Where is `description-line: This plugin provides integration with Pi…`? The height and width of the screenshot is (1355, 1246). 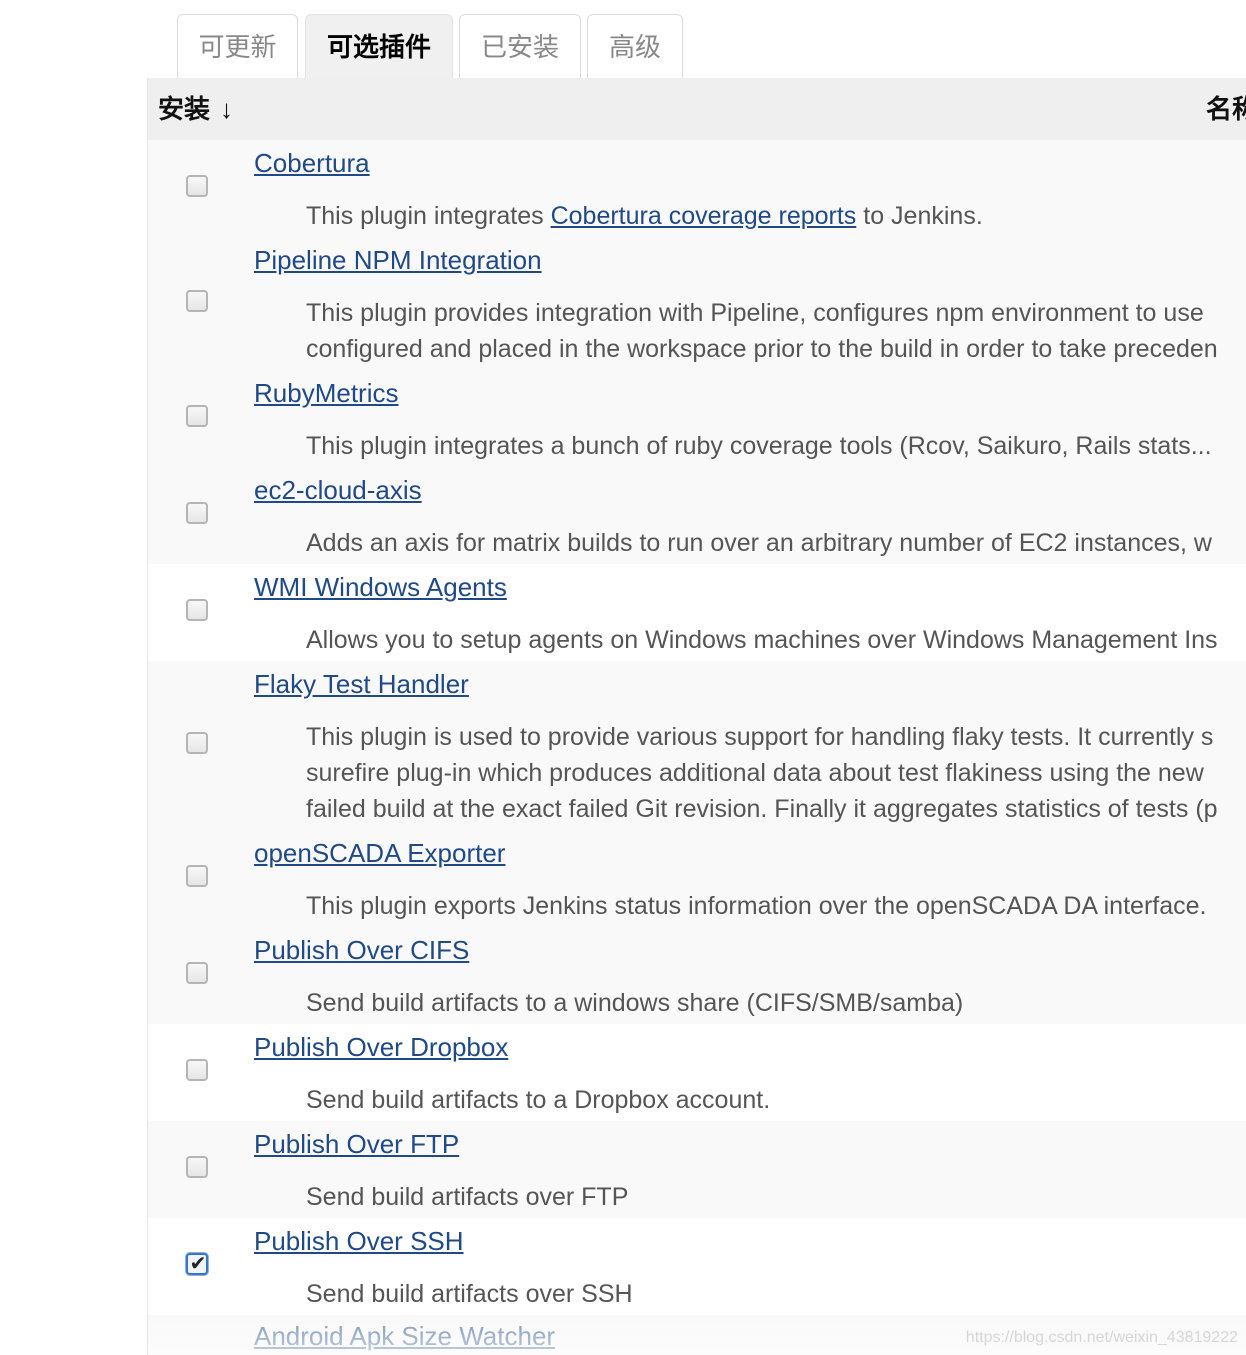
description-line: This plugin provides integration with Pi… is located at coordinates (755, 313).